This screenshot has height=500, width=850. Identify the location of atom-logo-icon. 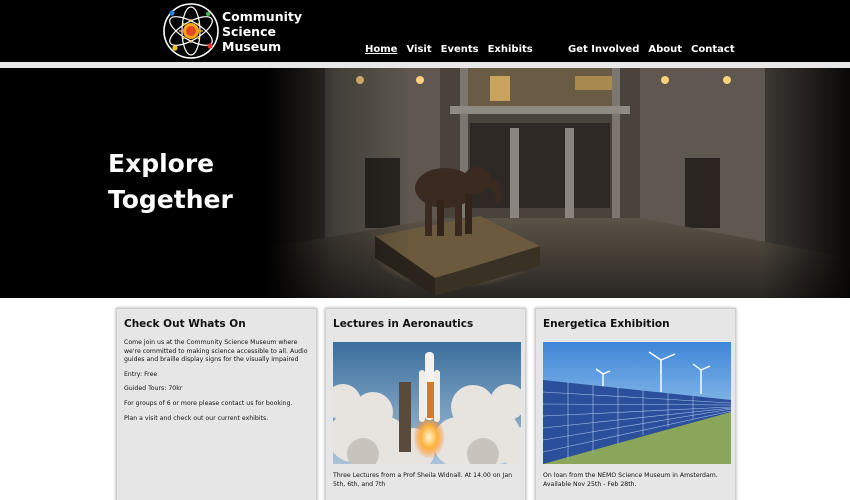
(191, 31).